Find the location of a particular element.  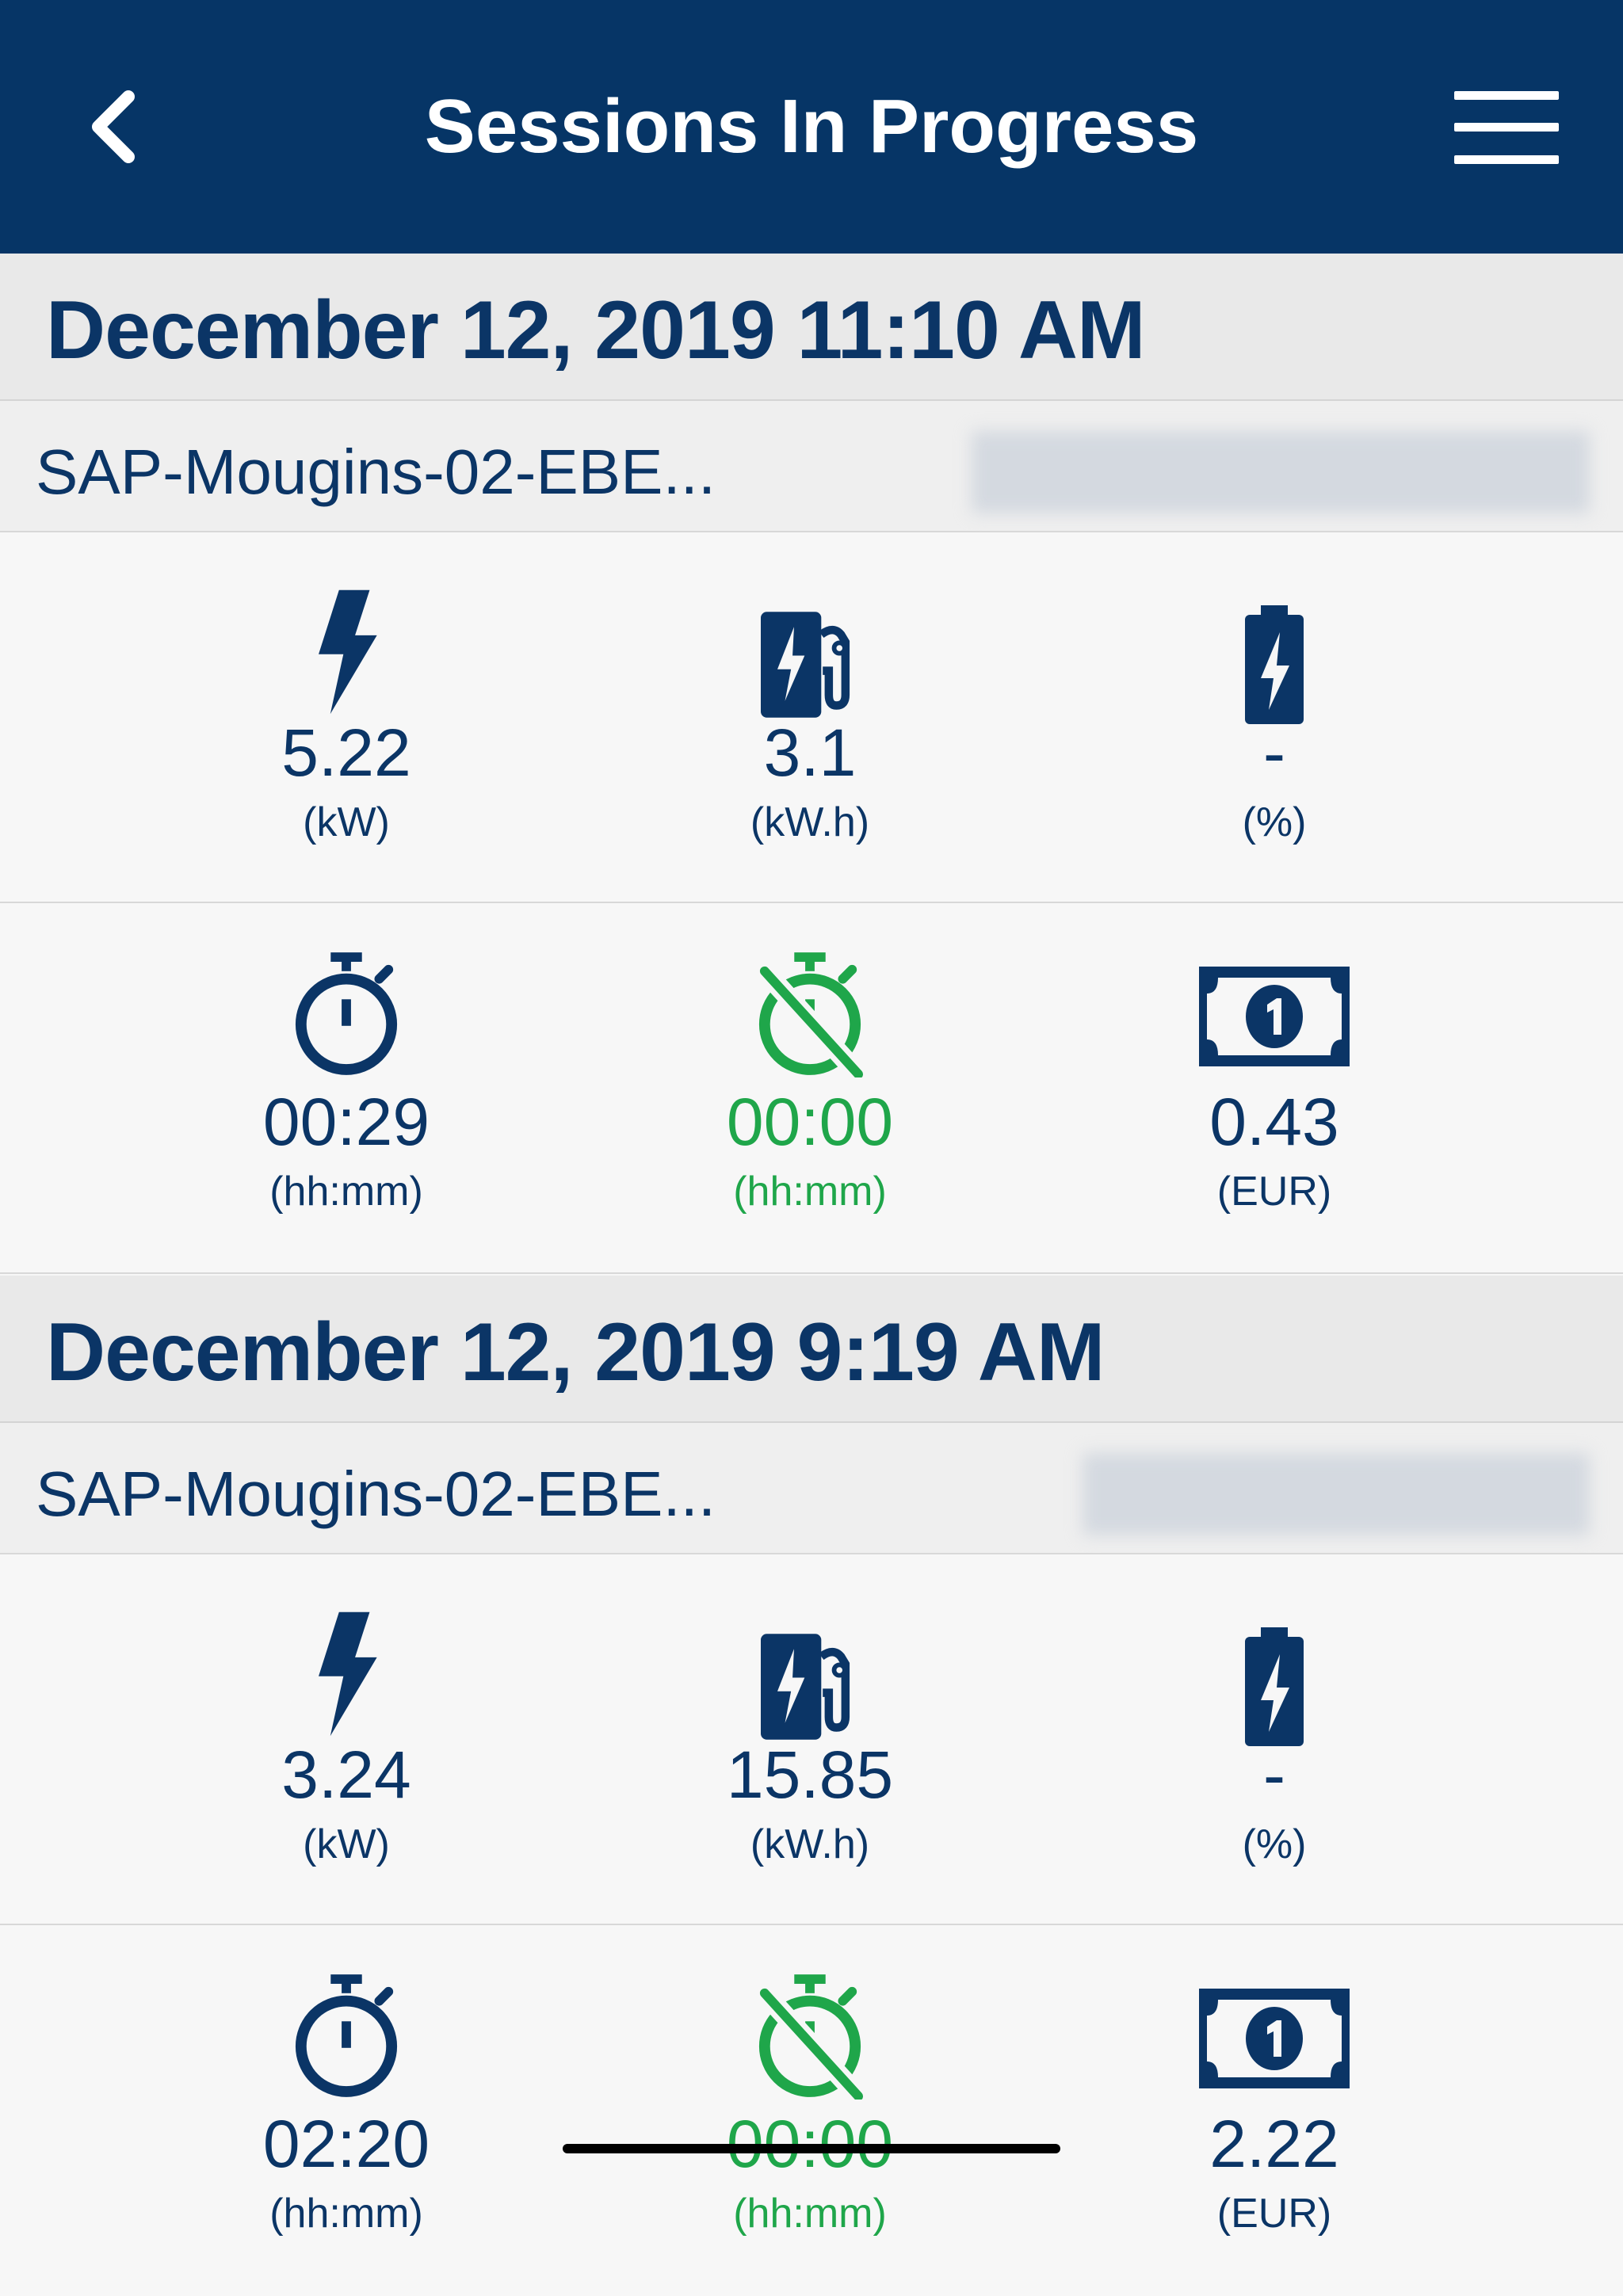

duration-value: 00:29 is located at coordinates (346, 1122).